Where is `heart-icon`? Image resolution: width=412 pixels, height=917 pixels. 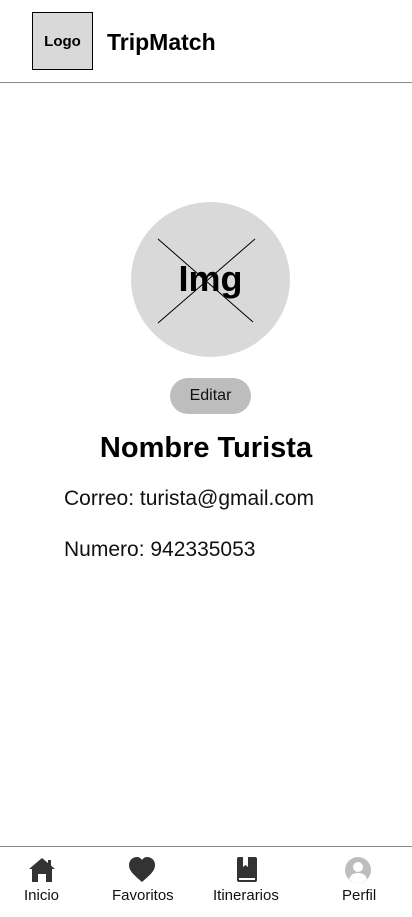 heart-icon is located at coordinates (142, 869).